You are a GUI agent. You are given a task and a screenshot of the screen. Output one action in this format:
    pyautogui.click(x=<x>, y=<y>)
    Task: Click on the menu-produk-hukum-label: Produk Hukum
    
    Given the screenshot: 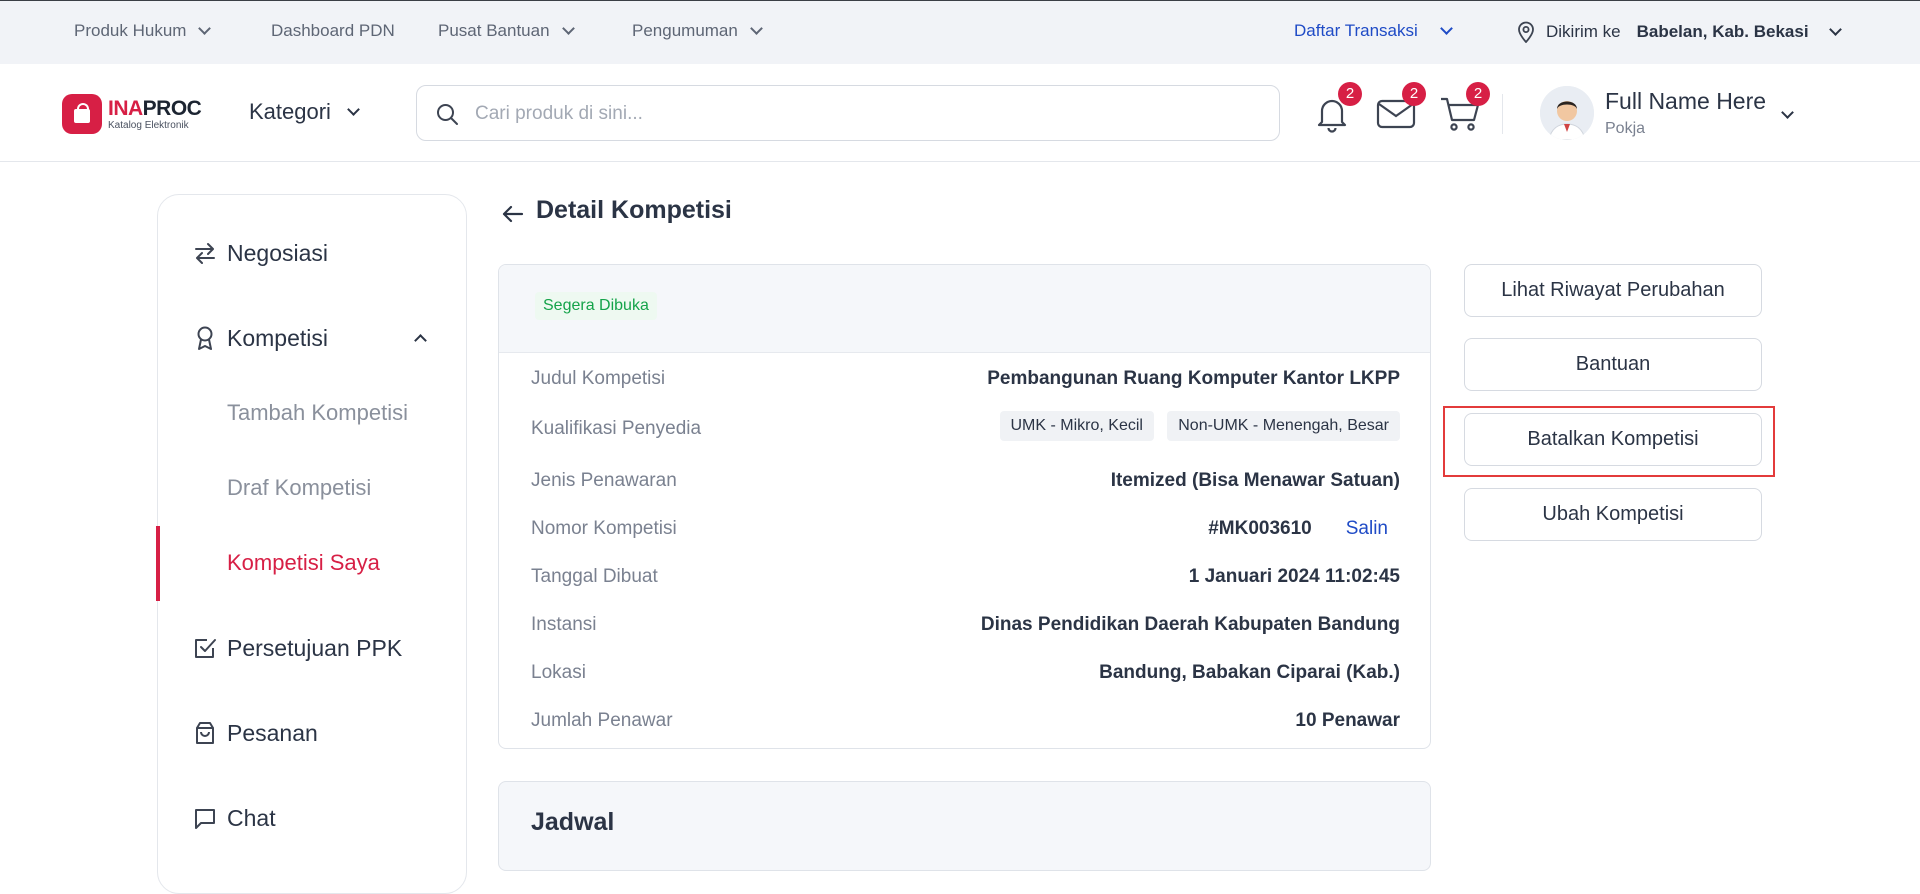 What is the action you would take?
    pyautogui.click(x=130, y=30)
    